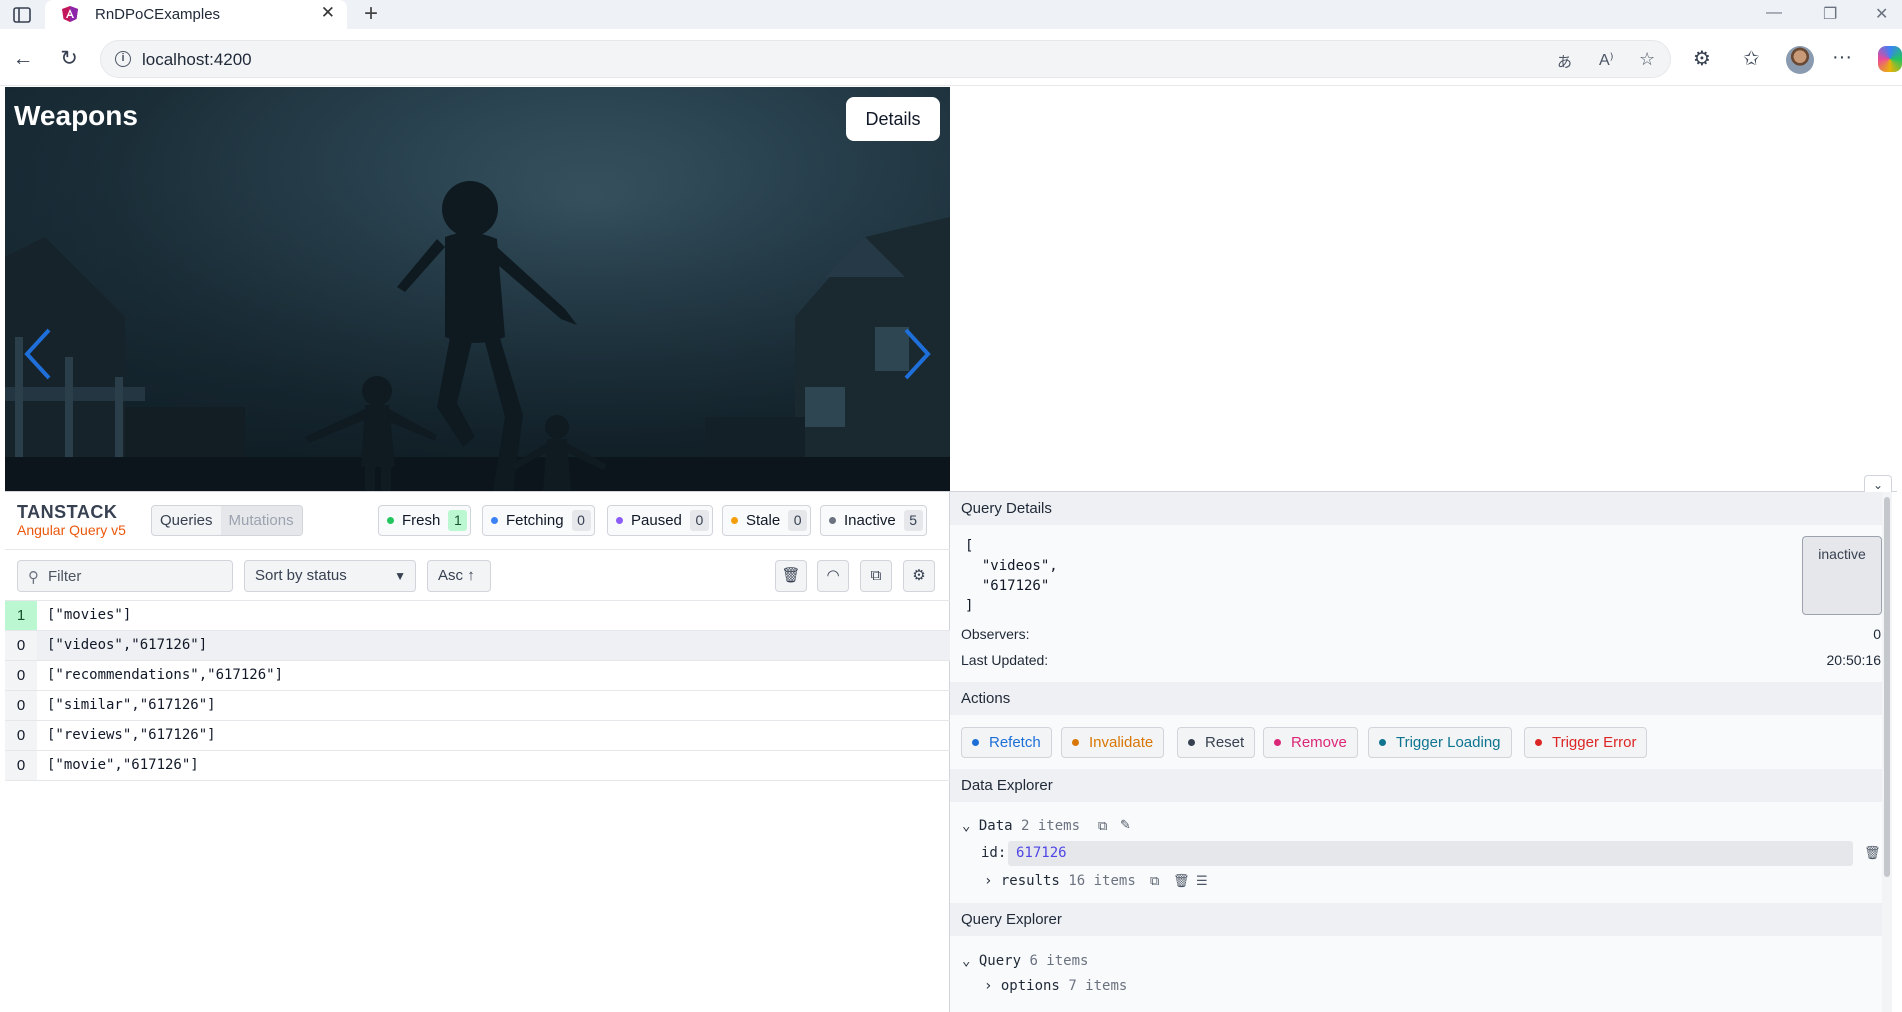 This screenshot has height=1012, width=1902. I want to click on query-key-json: [ "videos", "617126" ], so click(1011, 576).